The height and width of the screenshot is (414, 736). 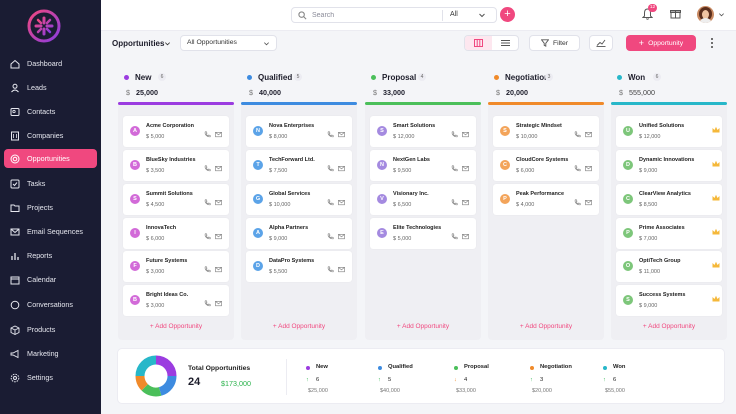 What do you see at coordinates (50, 353) in the screenshot?
I see `sidebar-item-marketing: Marketing` at bounding box center [50, 353].